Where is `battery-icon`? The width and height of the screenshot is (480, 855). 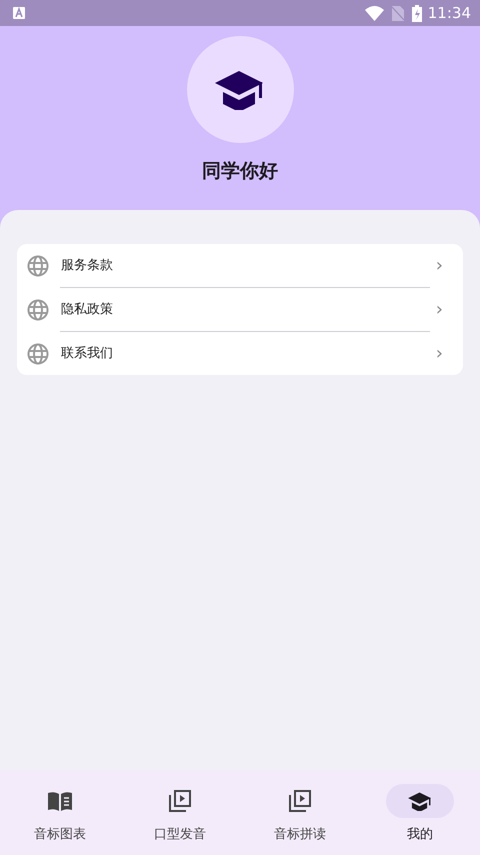
battery-icon is located at coordinates (417, 13).